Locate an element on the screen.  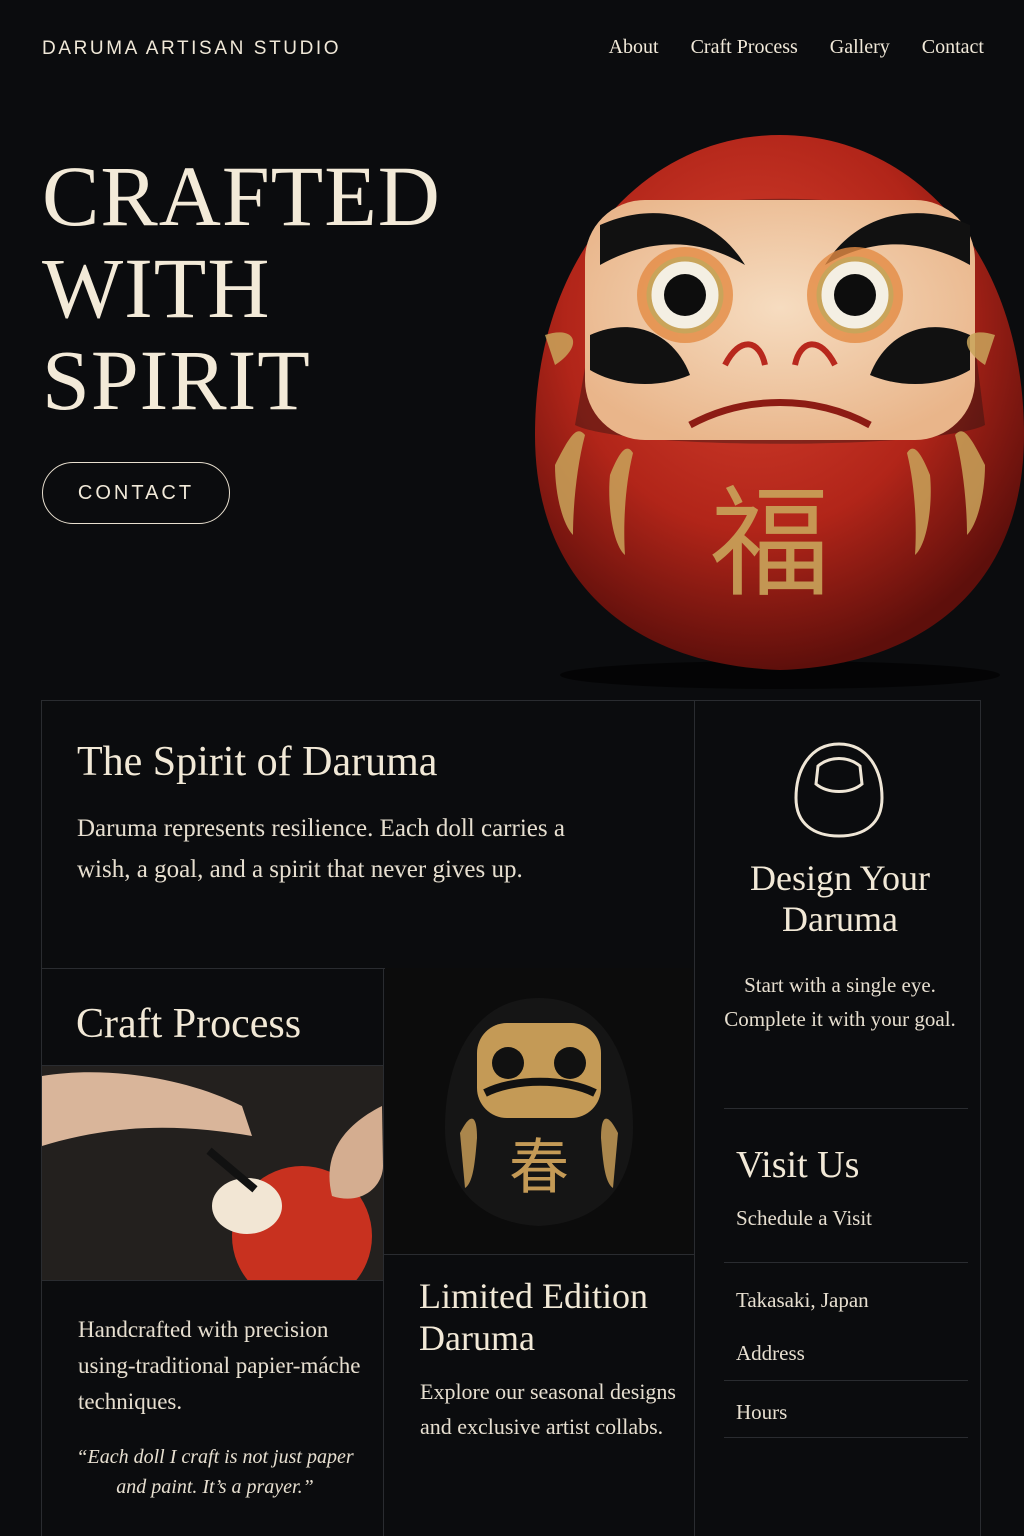
location-text: Takasaki, Japan is located at coordinates (802, 1300).